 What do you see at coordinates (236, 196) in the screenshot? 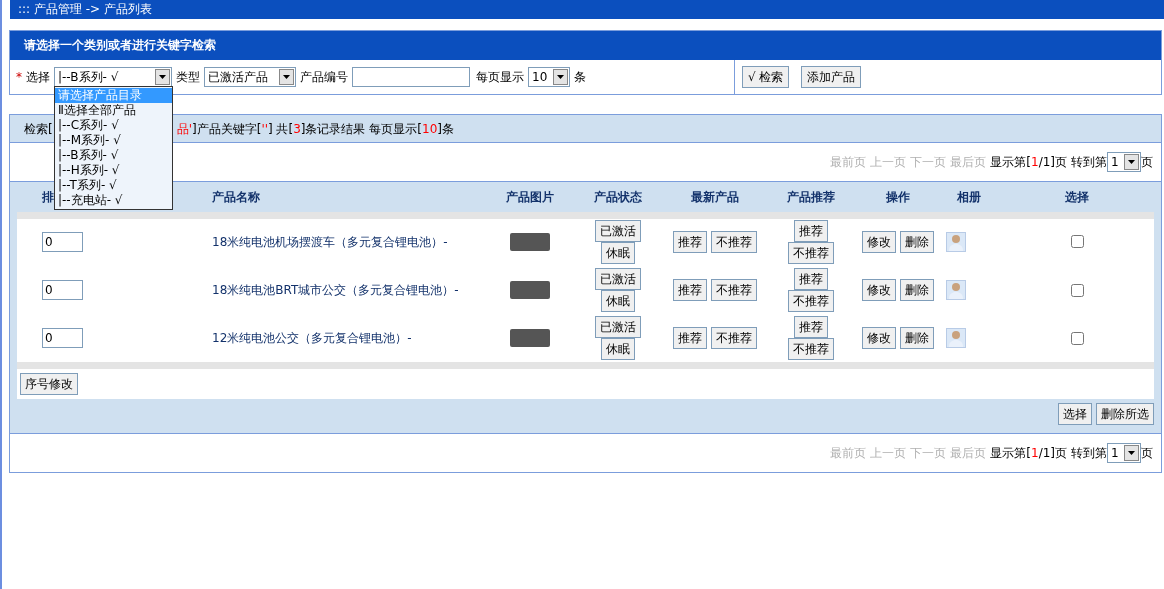
I see `column-header: 产品名称` at bounding box center [236, 196].